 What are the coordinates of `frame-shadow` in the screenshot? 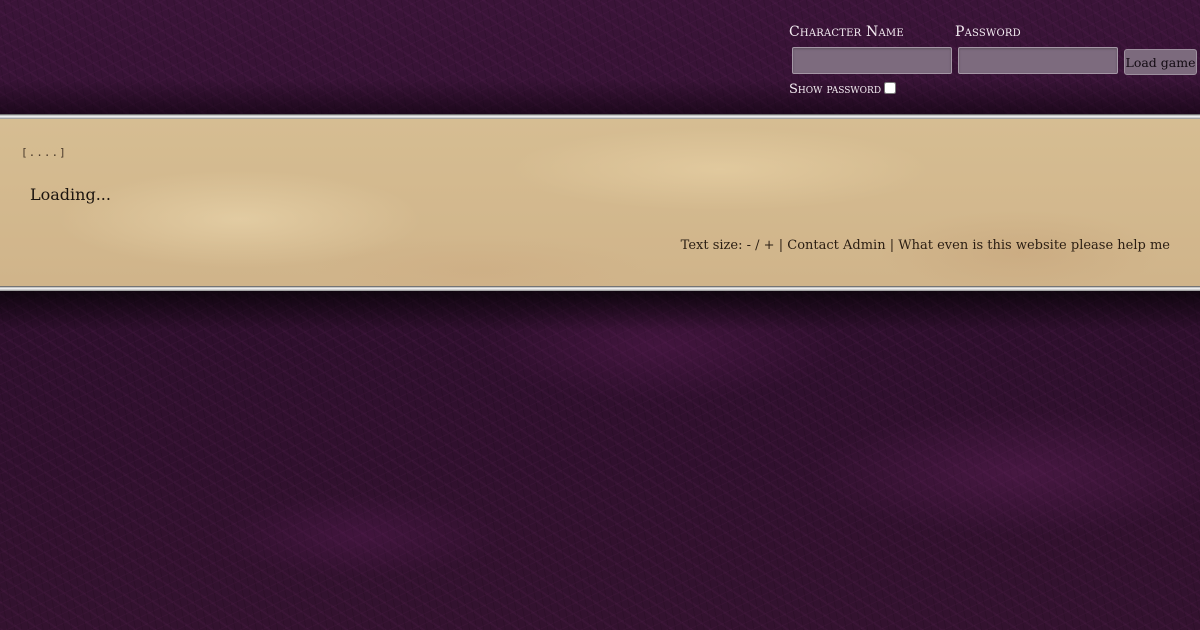 It's located at (600, 311).